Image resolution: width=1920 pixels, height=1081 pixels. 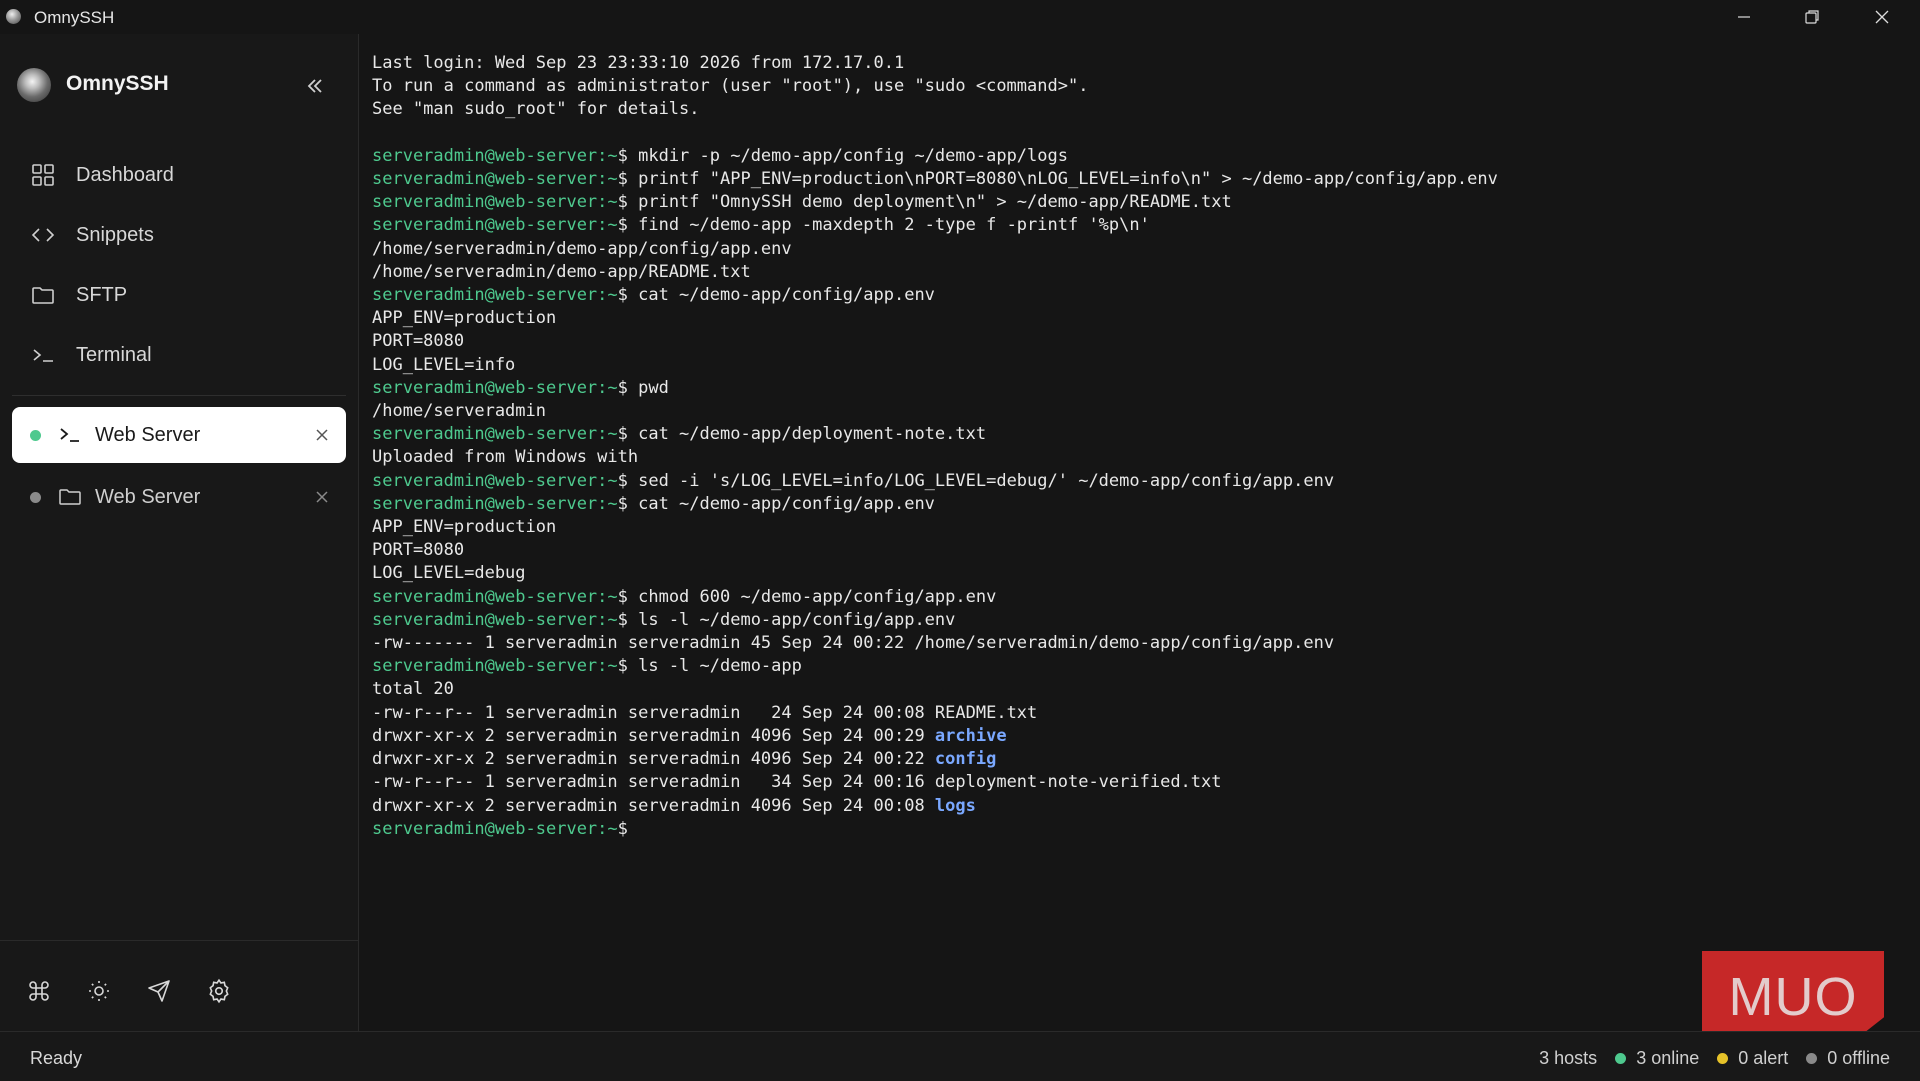 What do you see at coordinates (1723, 1058) in the screenshot?
I see `alert-dot` at bounding box center [1723, 1058].